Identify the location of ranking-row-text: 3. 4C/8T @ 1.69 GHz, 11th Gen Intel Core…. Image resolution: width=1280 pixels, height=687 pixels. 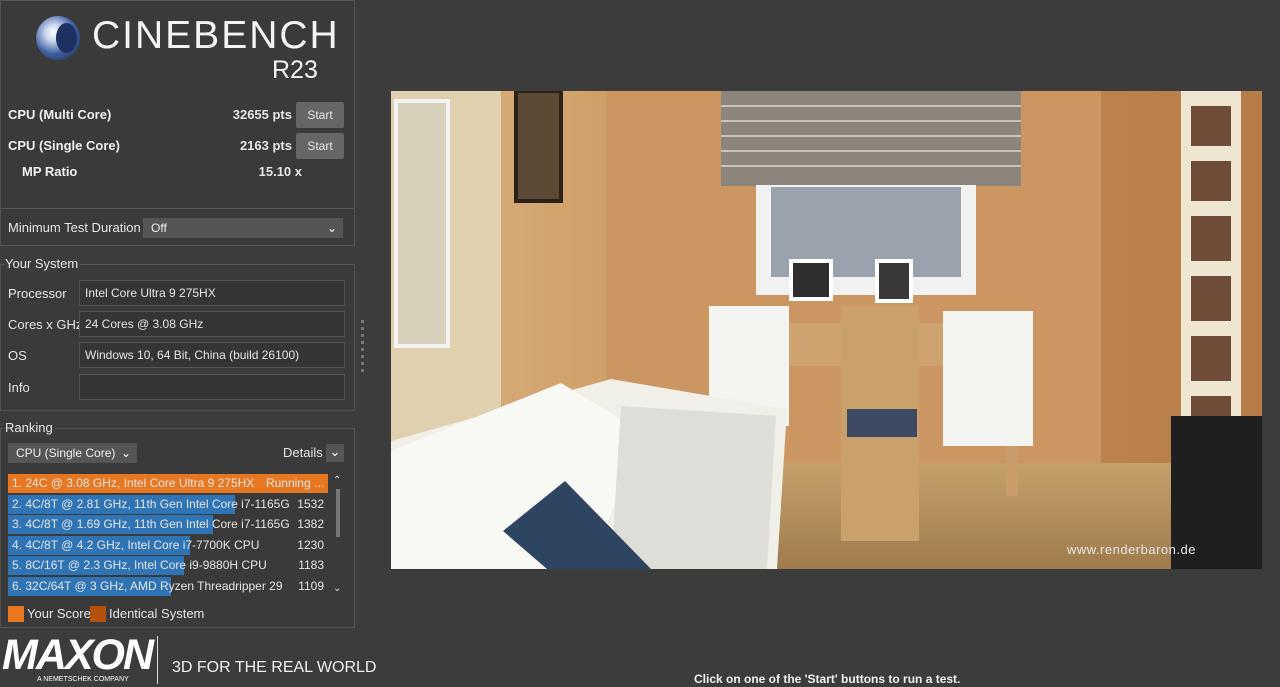
(151, 524).